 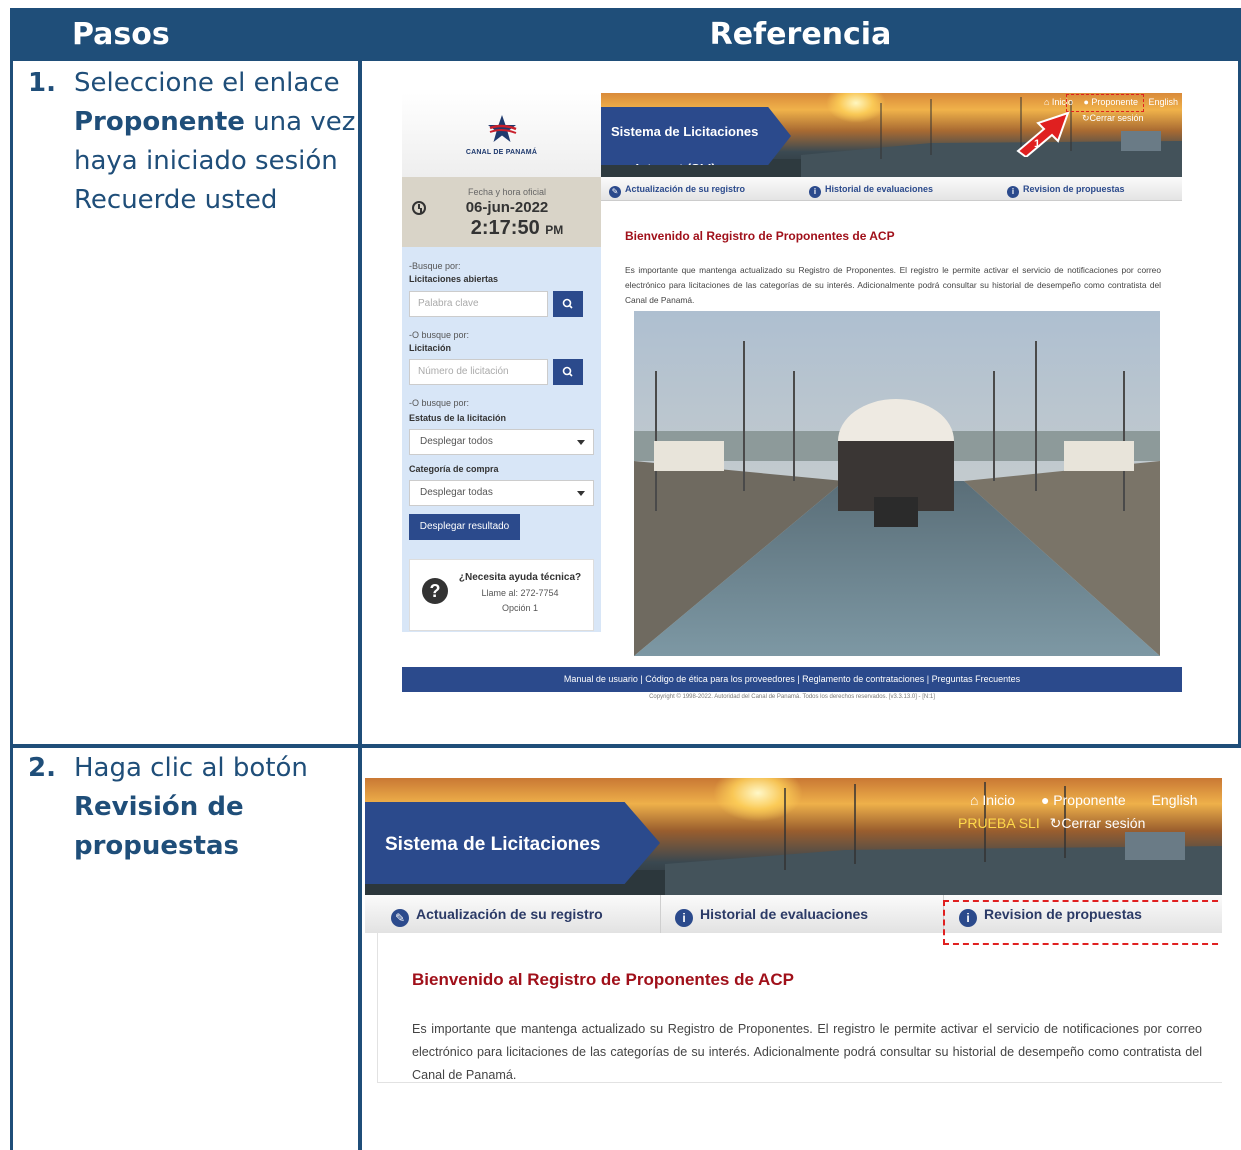 I want to click on header-pasos: Pasos, so click(x=121, y=34).